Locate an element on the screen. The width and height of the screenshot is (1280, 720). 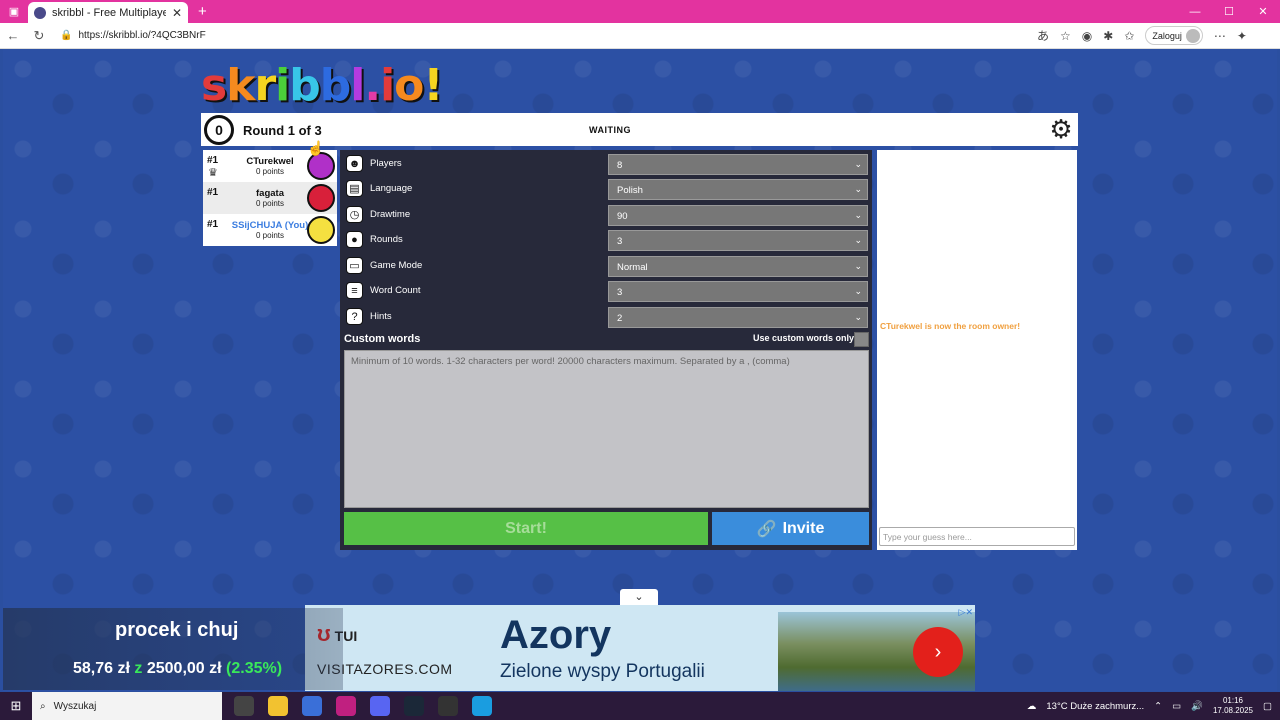
player-points: 0 points is located at coordinates (270, 235).